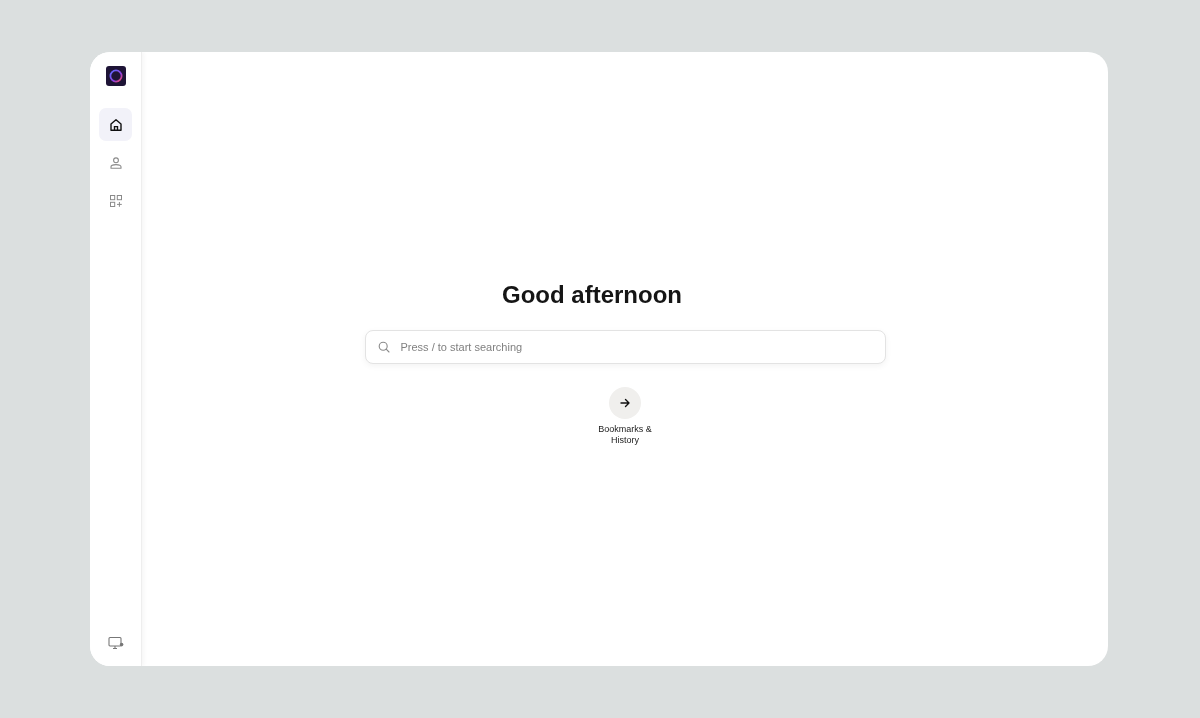 Image resolution: width=1200 pixels, height=718 pixels. I want to click on display-button, so click(115, 643).